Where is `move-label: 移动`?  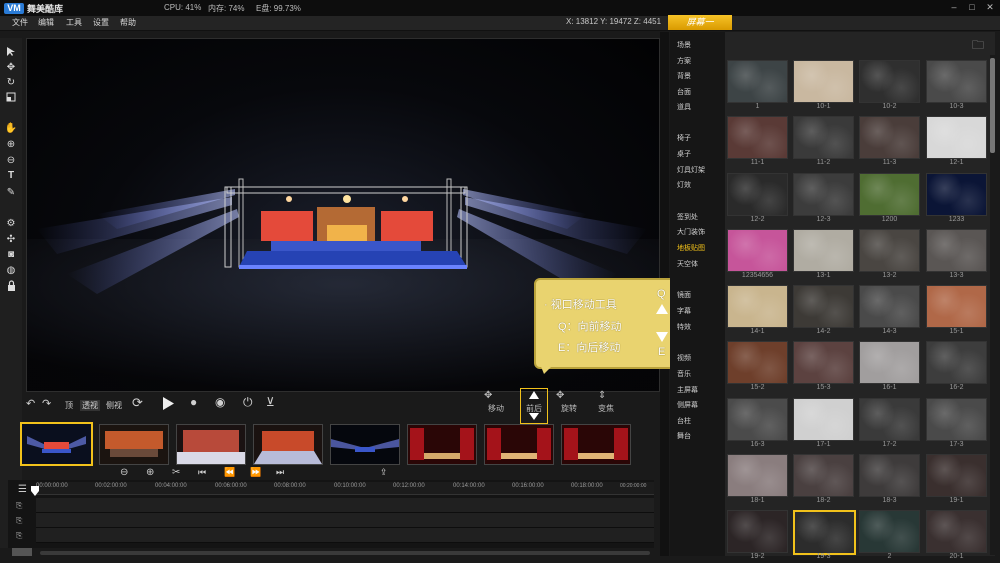 move-label: 移动 is located at coordinates (496, 408).